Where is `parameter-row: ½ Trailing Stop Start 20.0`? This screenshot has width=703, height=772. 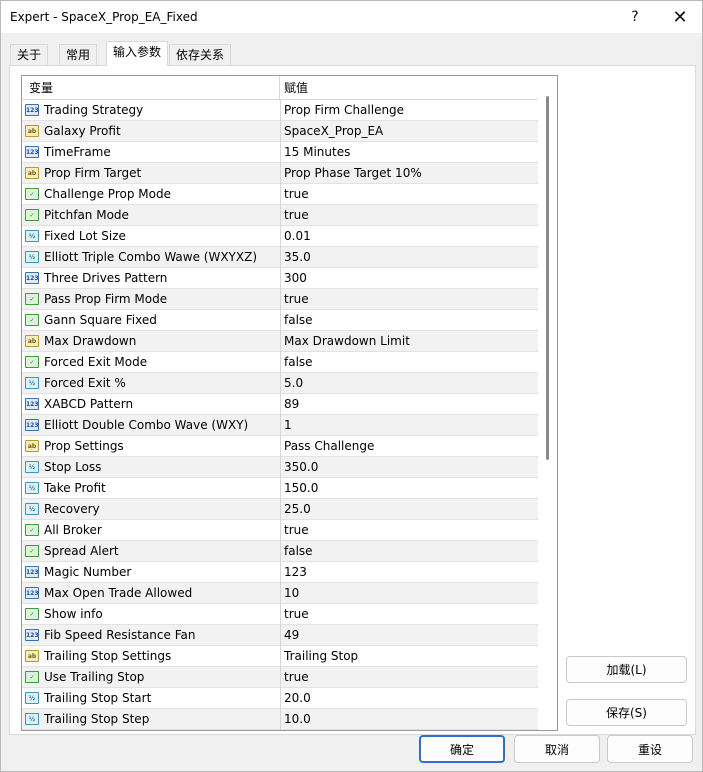
parameter-row: ½ Trailing Stop Start 20.0 is located at coordinates (280, 698).